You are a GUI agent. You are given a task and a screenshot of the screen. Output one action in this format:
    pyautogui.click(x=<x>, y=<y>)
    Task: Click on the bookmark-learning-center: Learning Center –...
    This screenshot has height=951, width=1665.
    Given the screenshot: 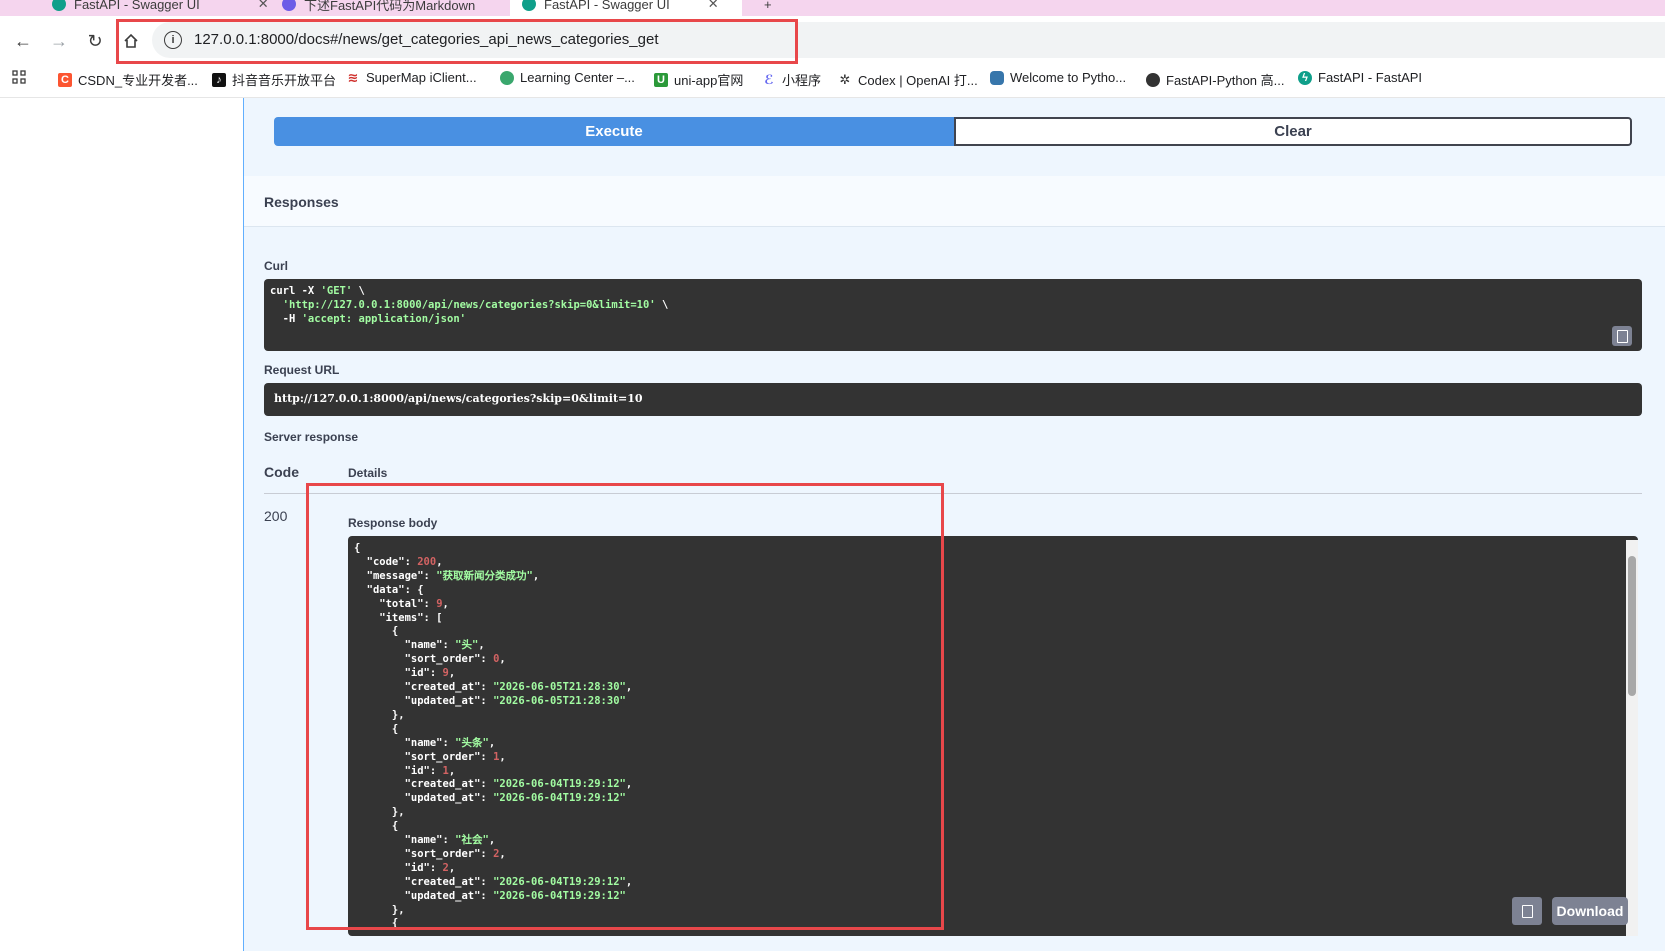 What is the action you would take?
    pyautogui.click(x=567, y=77)
    